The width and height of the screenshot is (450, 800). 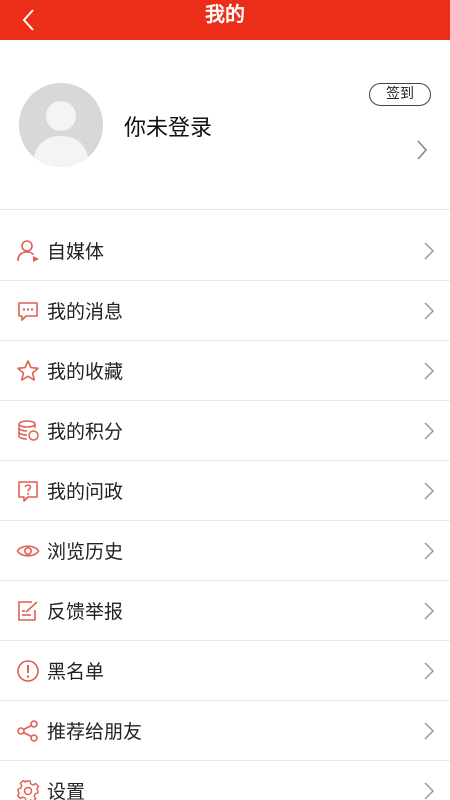 What do you see at coordinates (28, 789) in the screenshot?
I see `gear-icon` at bounding box center [28, 789].